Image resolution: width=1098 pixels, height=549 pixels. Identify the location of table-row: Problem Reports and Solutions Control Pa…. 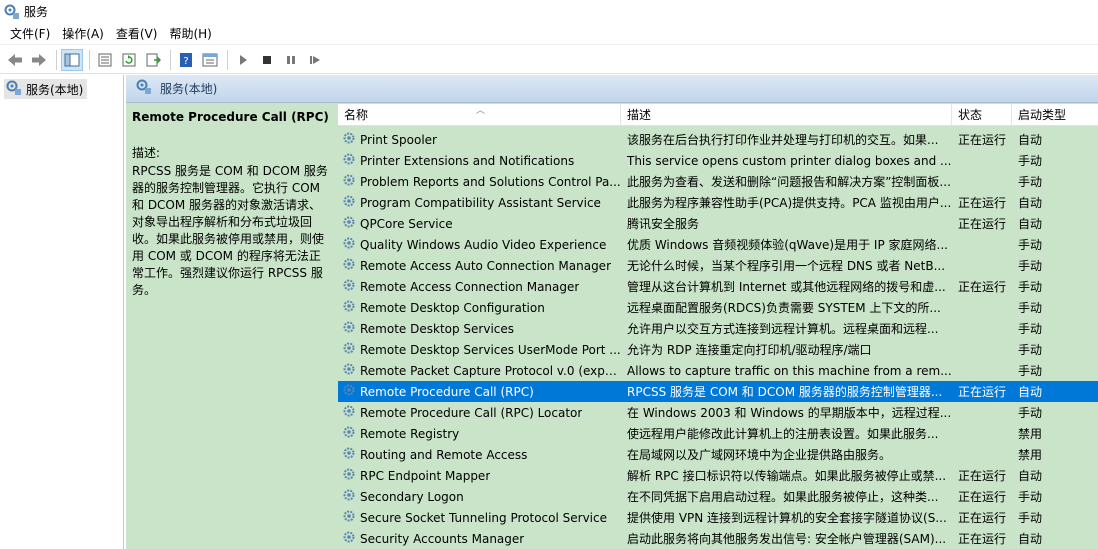
(718, 181).